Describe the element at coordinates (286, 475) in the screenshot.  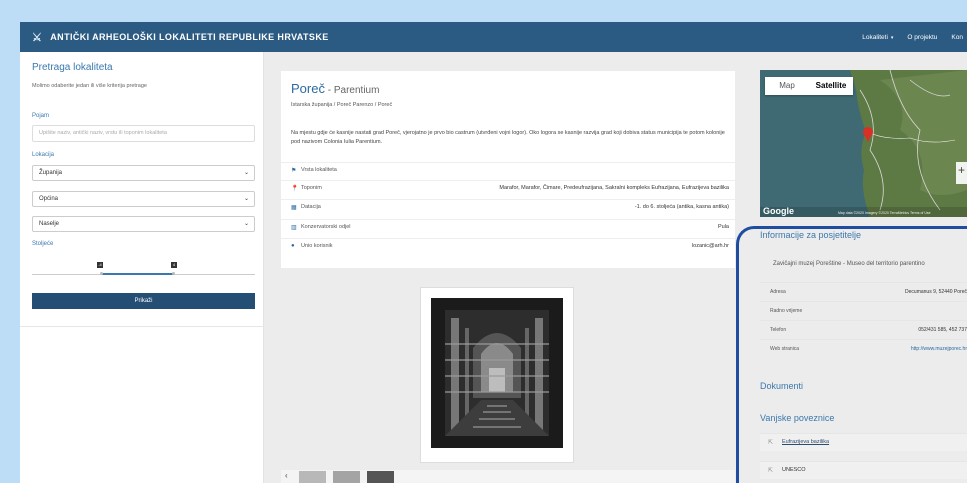
I see `prev-arrow-icon: ‹` at that location.